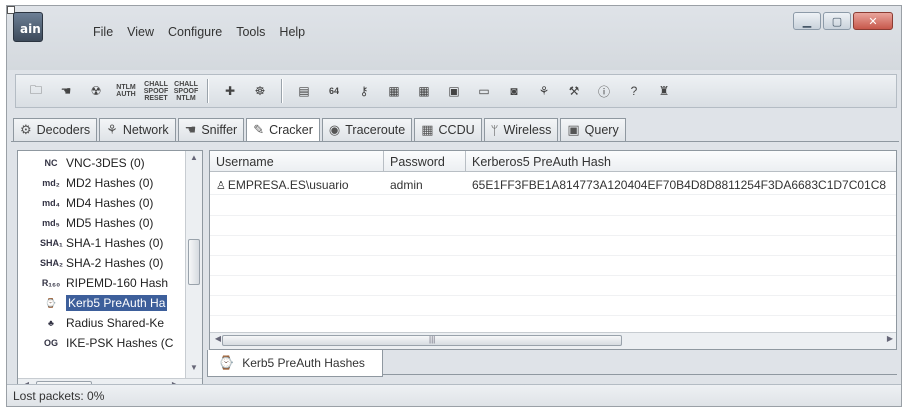 The height and width of the screenshot is (410, 906). Describe the element at coordinates (297, 161) in the screenshot. I see `column-header-username: Username` at that location.